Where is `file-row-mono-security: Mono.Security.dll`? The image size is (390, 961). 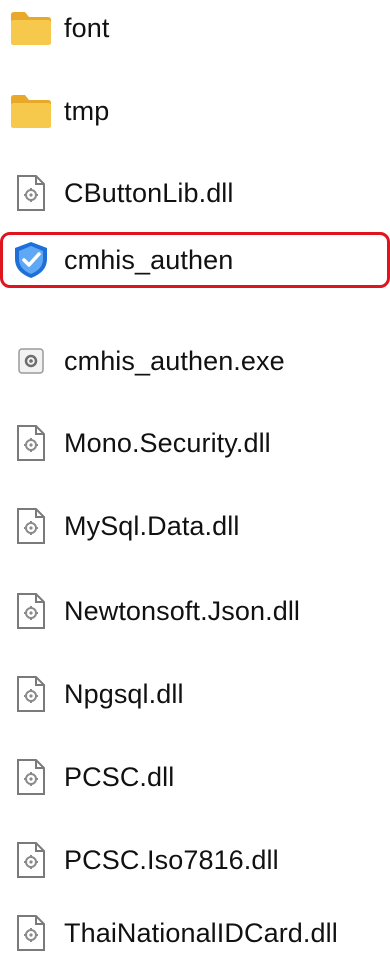
file-row-mono-security: Mono.Security.dll is located at coordinates (195, 443).